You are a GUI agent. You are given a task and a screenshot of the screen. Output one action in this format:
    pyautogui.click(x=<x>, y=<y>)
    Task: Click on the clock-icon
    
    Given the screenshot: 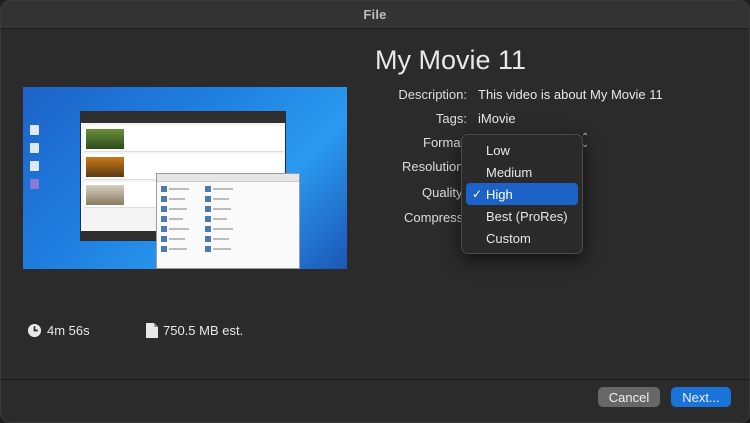 What is the action you would take?
    pyautogui.click(x=34, y=330)
    